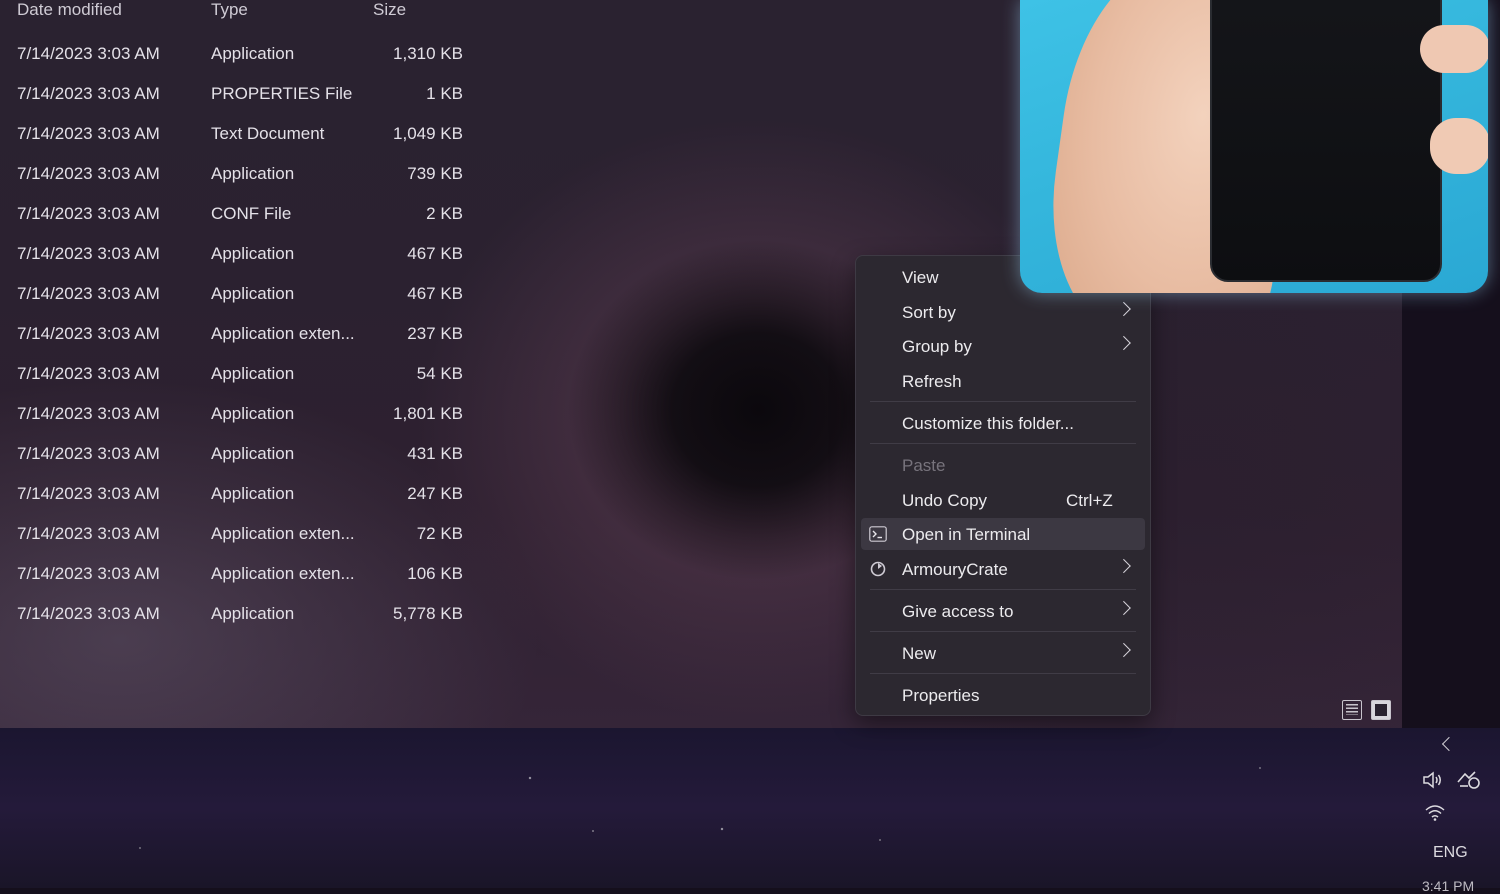  What do you see at coordinates (1003, 534) in the screenshot?
I see `menu-item-open-in-terminal: Open in Terminal` at bounding box center [1003, 534].